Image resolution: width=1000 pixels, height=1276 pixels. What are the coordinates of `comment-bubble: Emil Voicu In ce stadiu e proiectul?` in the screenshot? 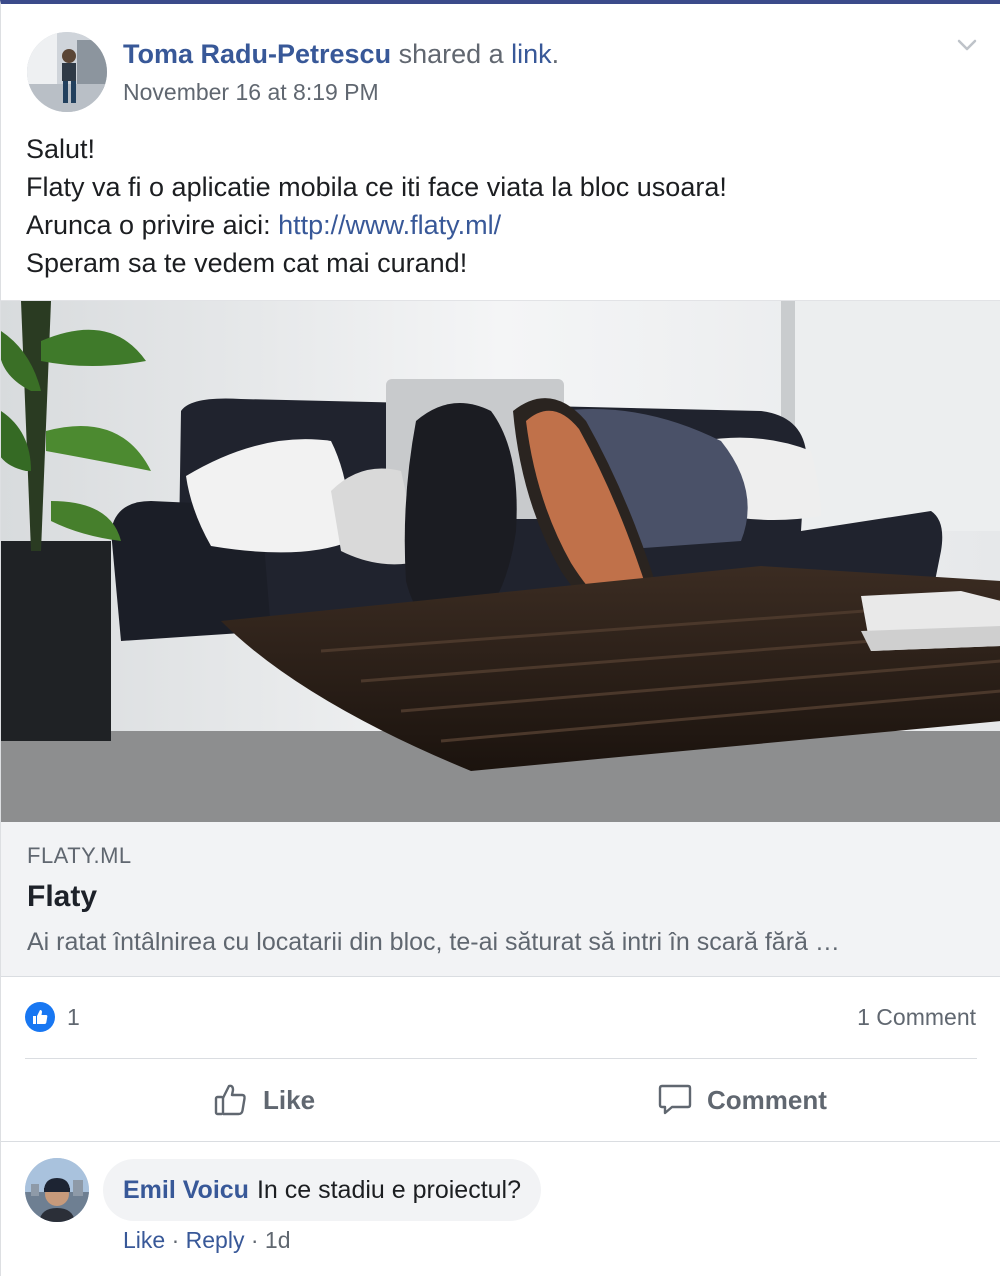 It's located at (322, 1190).